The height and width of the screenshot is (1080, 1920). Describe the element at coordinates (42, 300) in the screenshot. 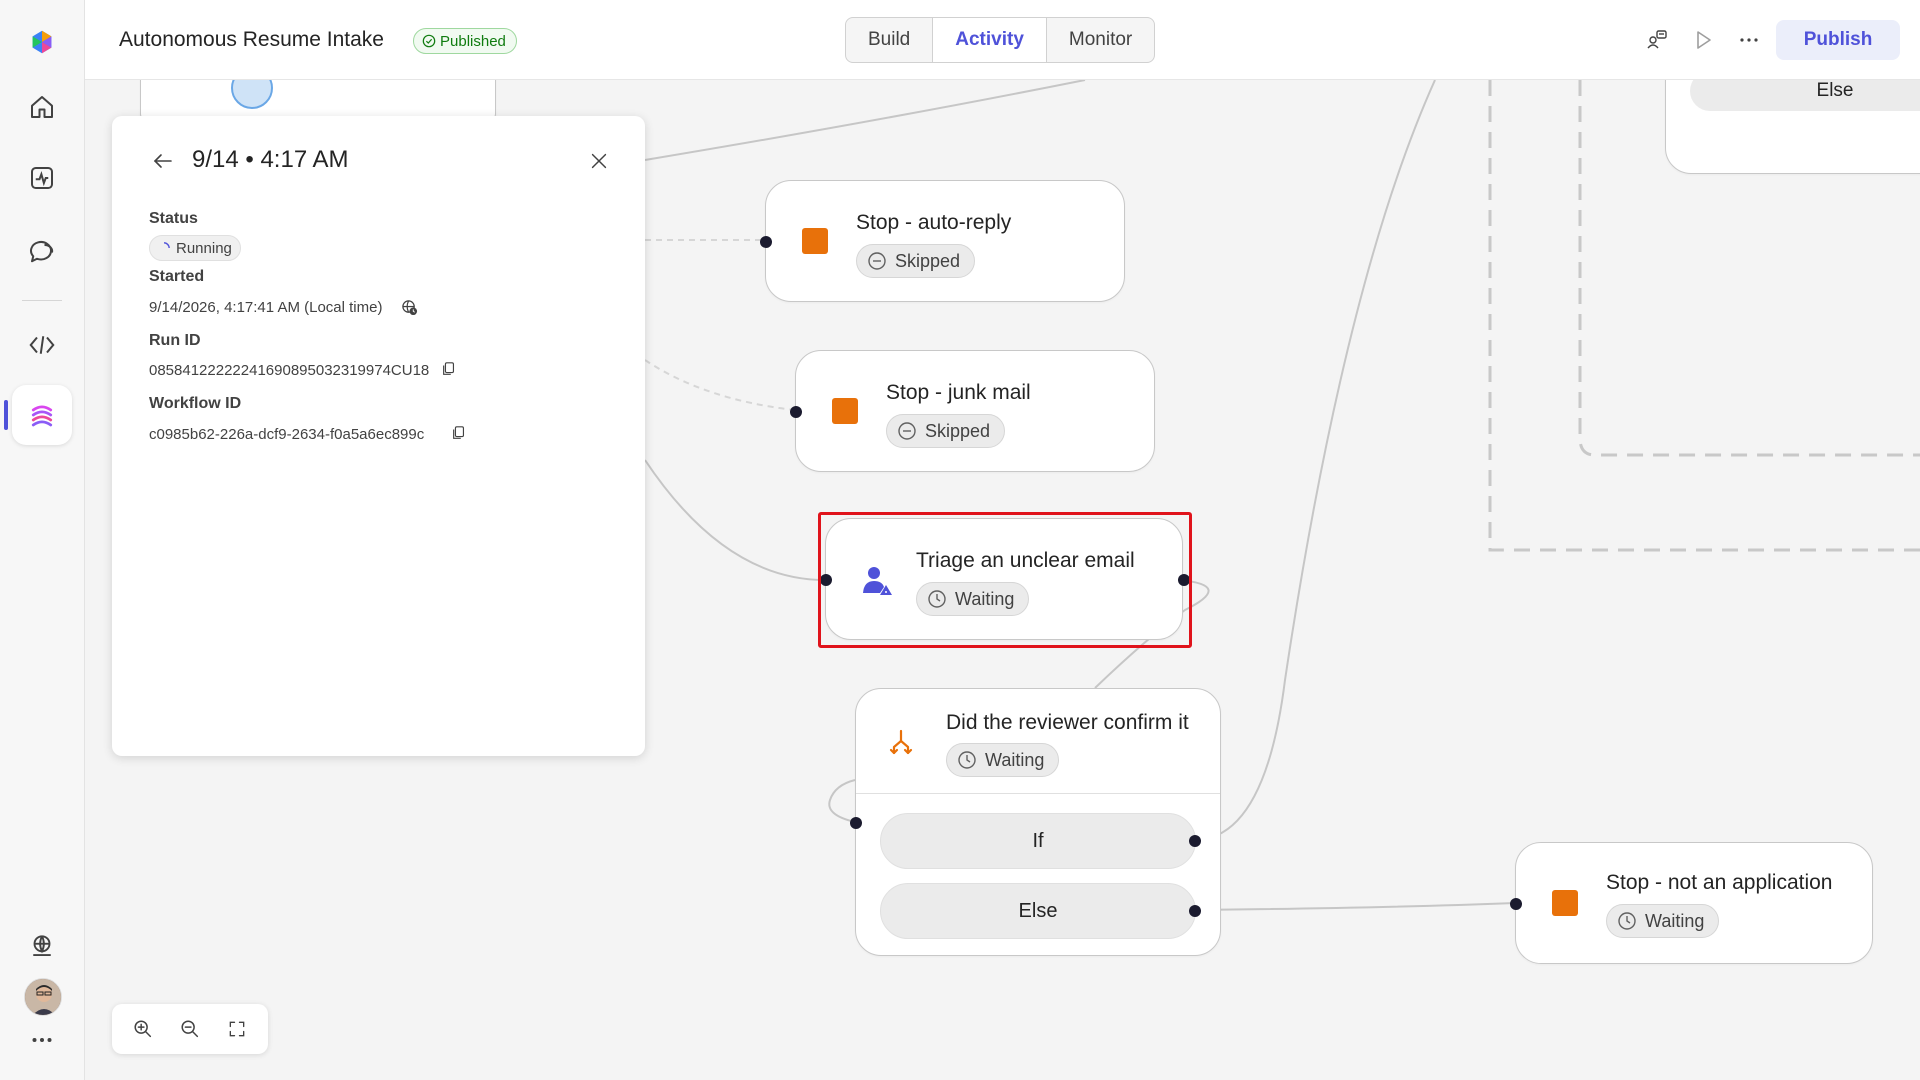

I see `rail-separator` at that location.